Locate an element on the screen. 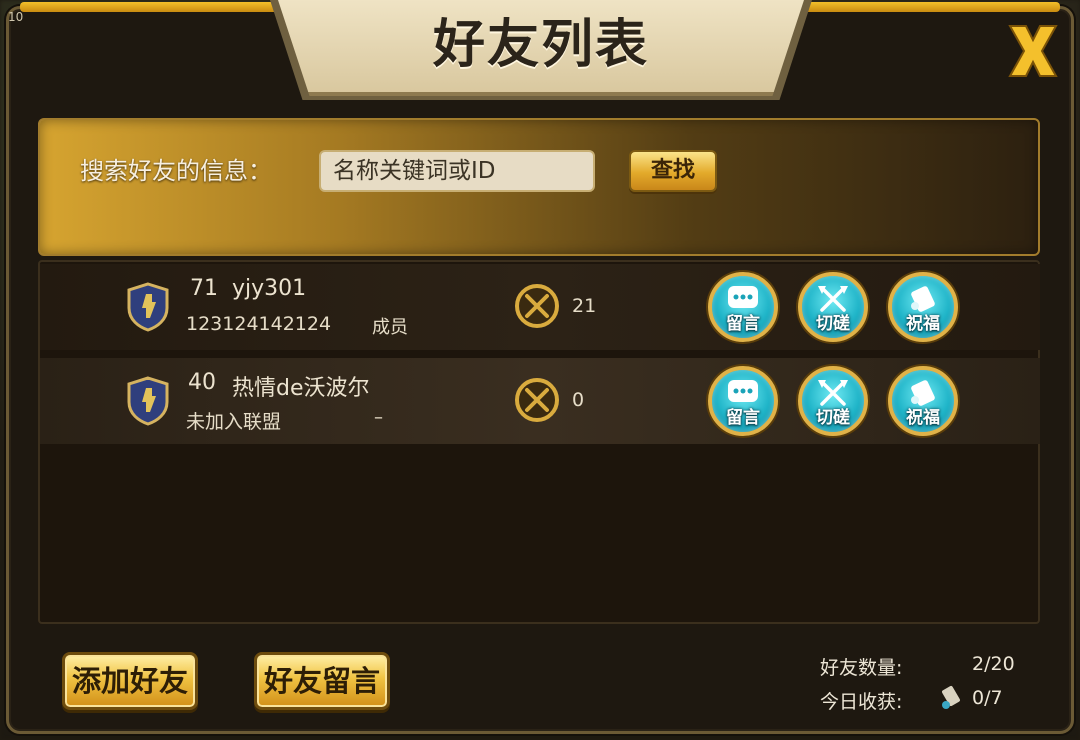  corner-level-label: 10 is located at coordinates (16, 17).